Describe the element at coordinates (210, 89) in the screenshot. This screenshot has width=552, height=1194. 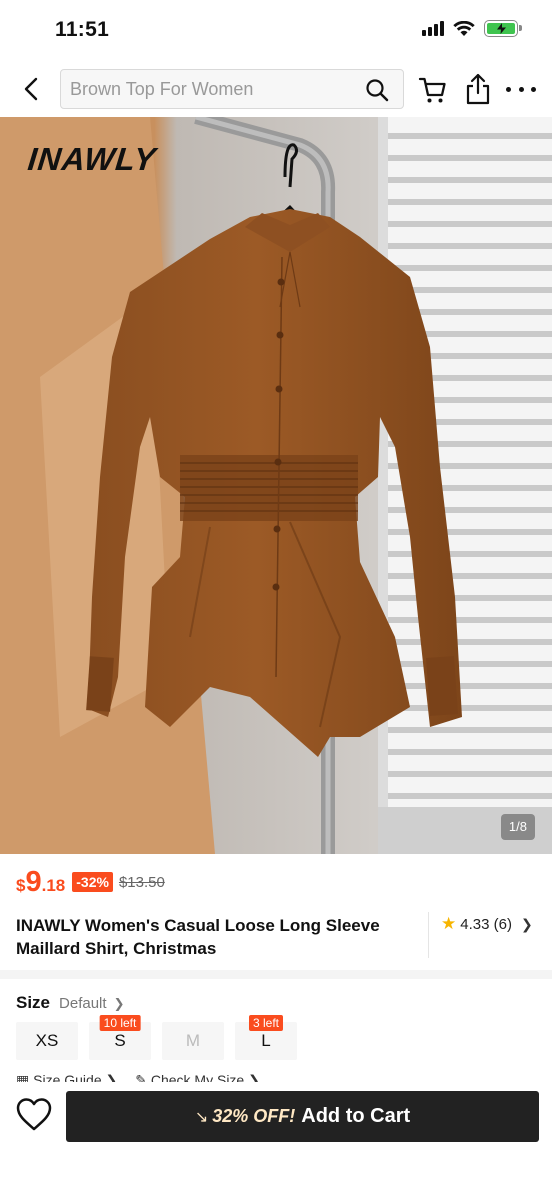
I see `search-input` at that location.